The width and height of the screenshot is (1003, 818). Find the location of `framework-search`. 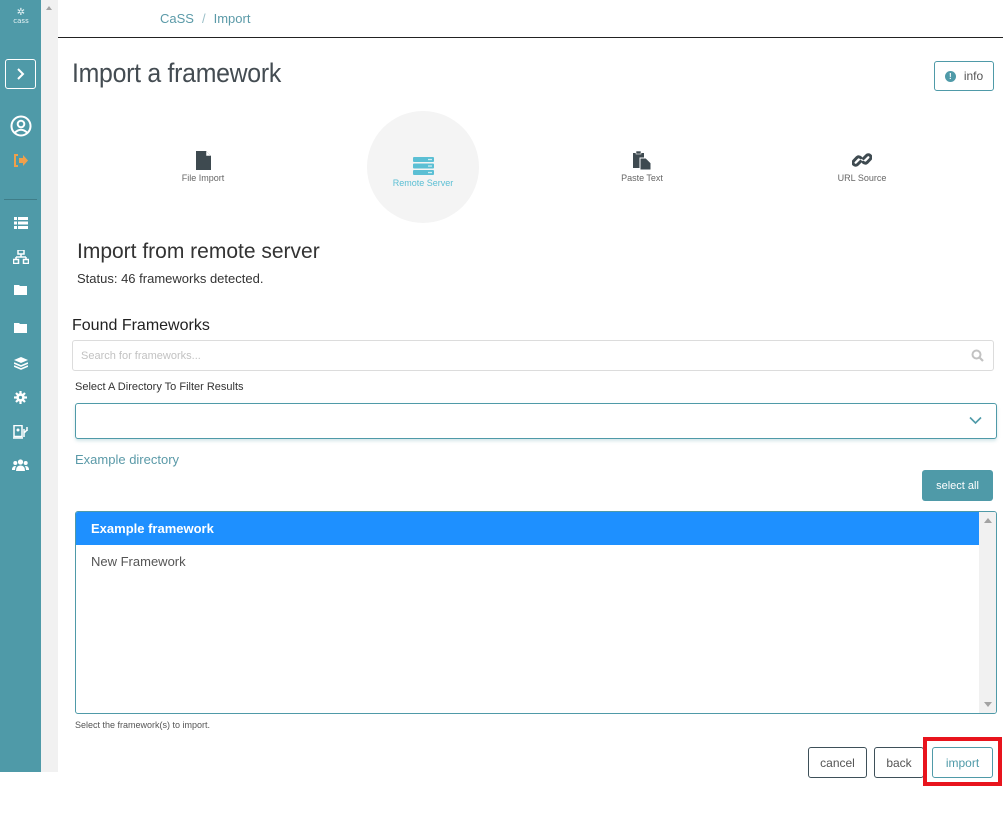

framework-search is located at coordinates (533, 355).